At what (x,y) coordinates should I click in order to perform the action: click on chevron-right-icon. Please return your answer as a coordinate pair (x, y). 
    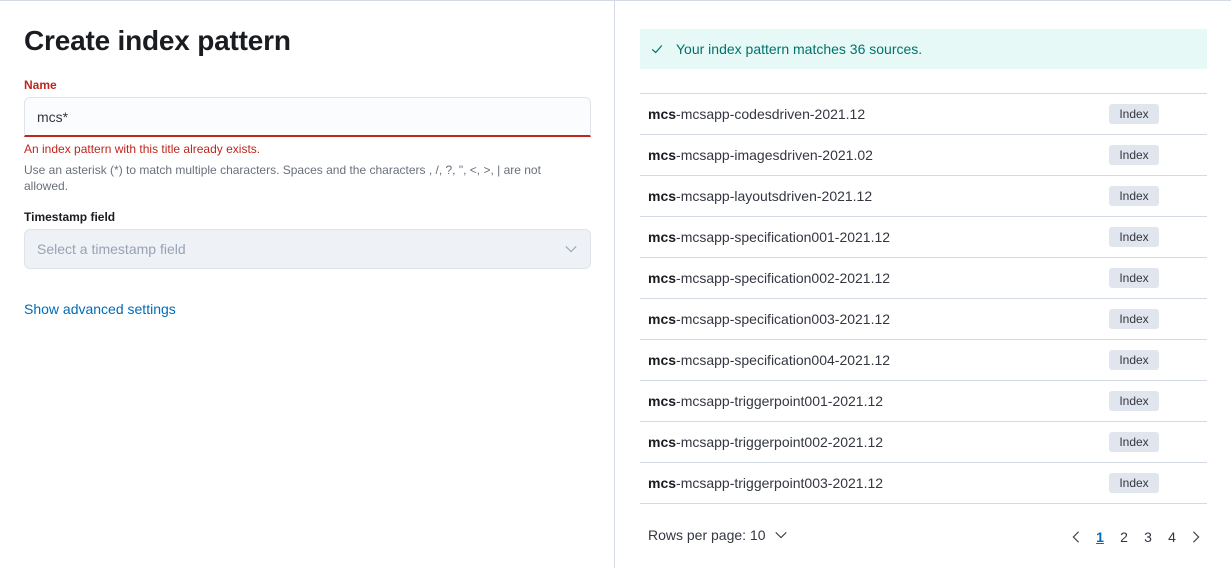
    Looking at the image, I should click on (1196, 537).